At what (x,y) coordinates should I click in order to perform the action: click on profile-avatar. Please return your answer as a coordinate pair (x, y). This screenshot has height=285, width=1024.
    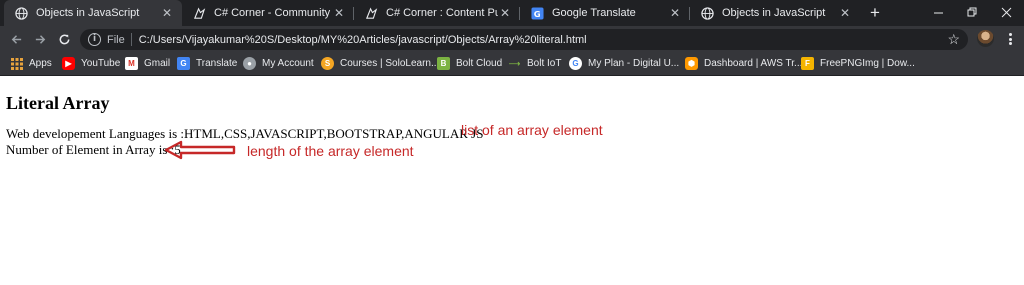
    Looking at the image, I should click on (985, 38).